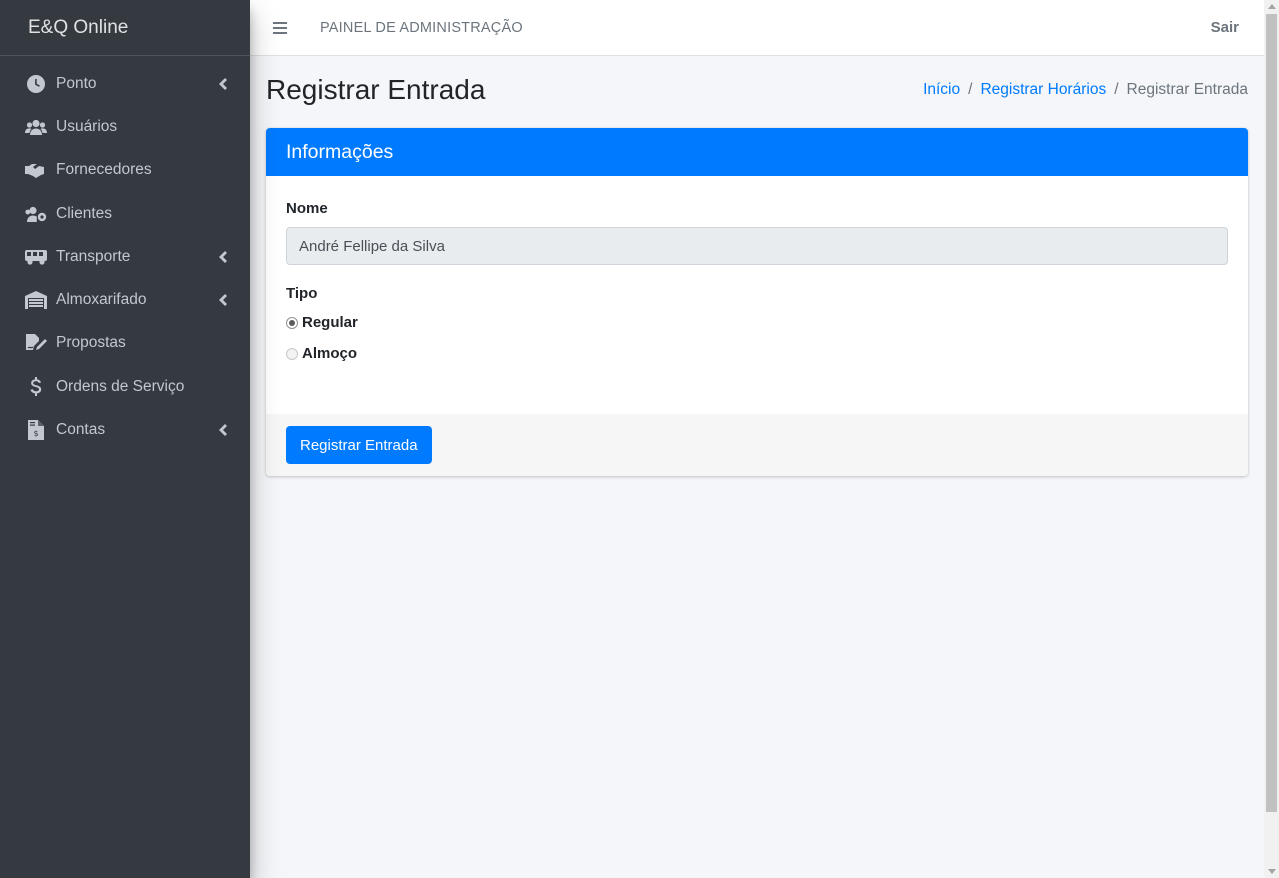  Describe the element at coordinates (87, 126) in the screenshot. I see `sidebar-item-label: Usuários` at that location.